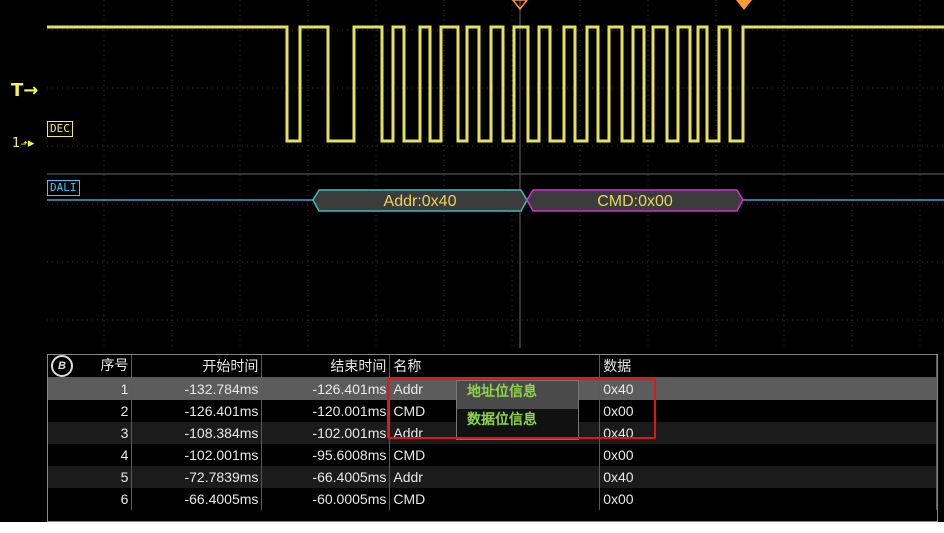 This screenshot has height=533, width=944. What do you see at coordinates (24, 90) in the screenshot?
I see `trigger-level-marker: T→` at bounding box center [24, 90].